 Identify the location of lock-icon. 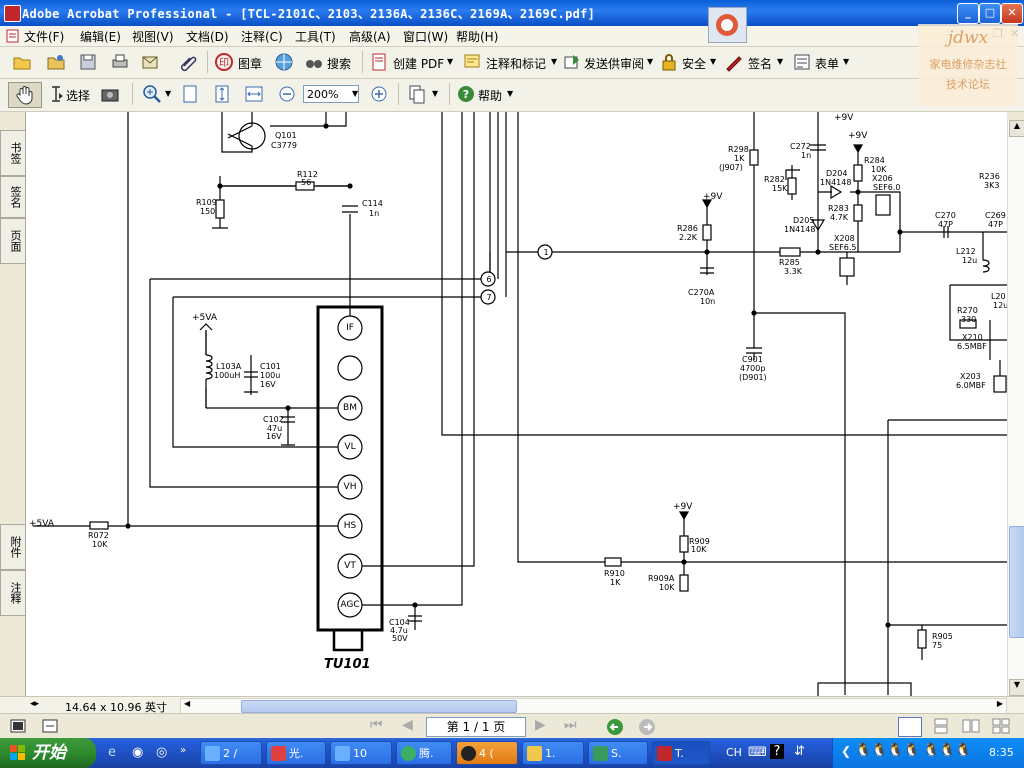
(669, 62).